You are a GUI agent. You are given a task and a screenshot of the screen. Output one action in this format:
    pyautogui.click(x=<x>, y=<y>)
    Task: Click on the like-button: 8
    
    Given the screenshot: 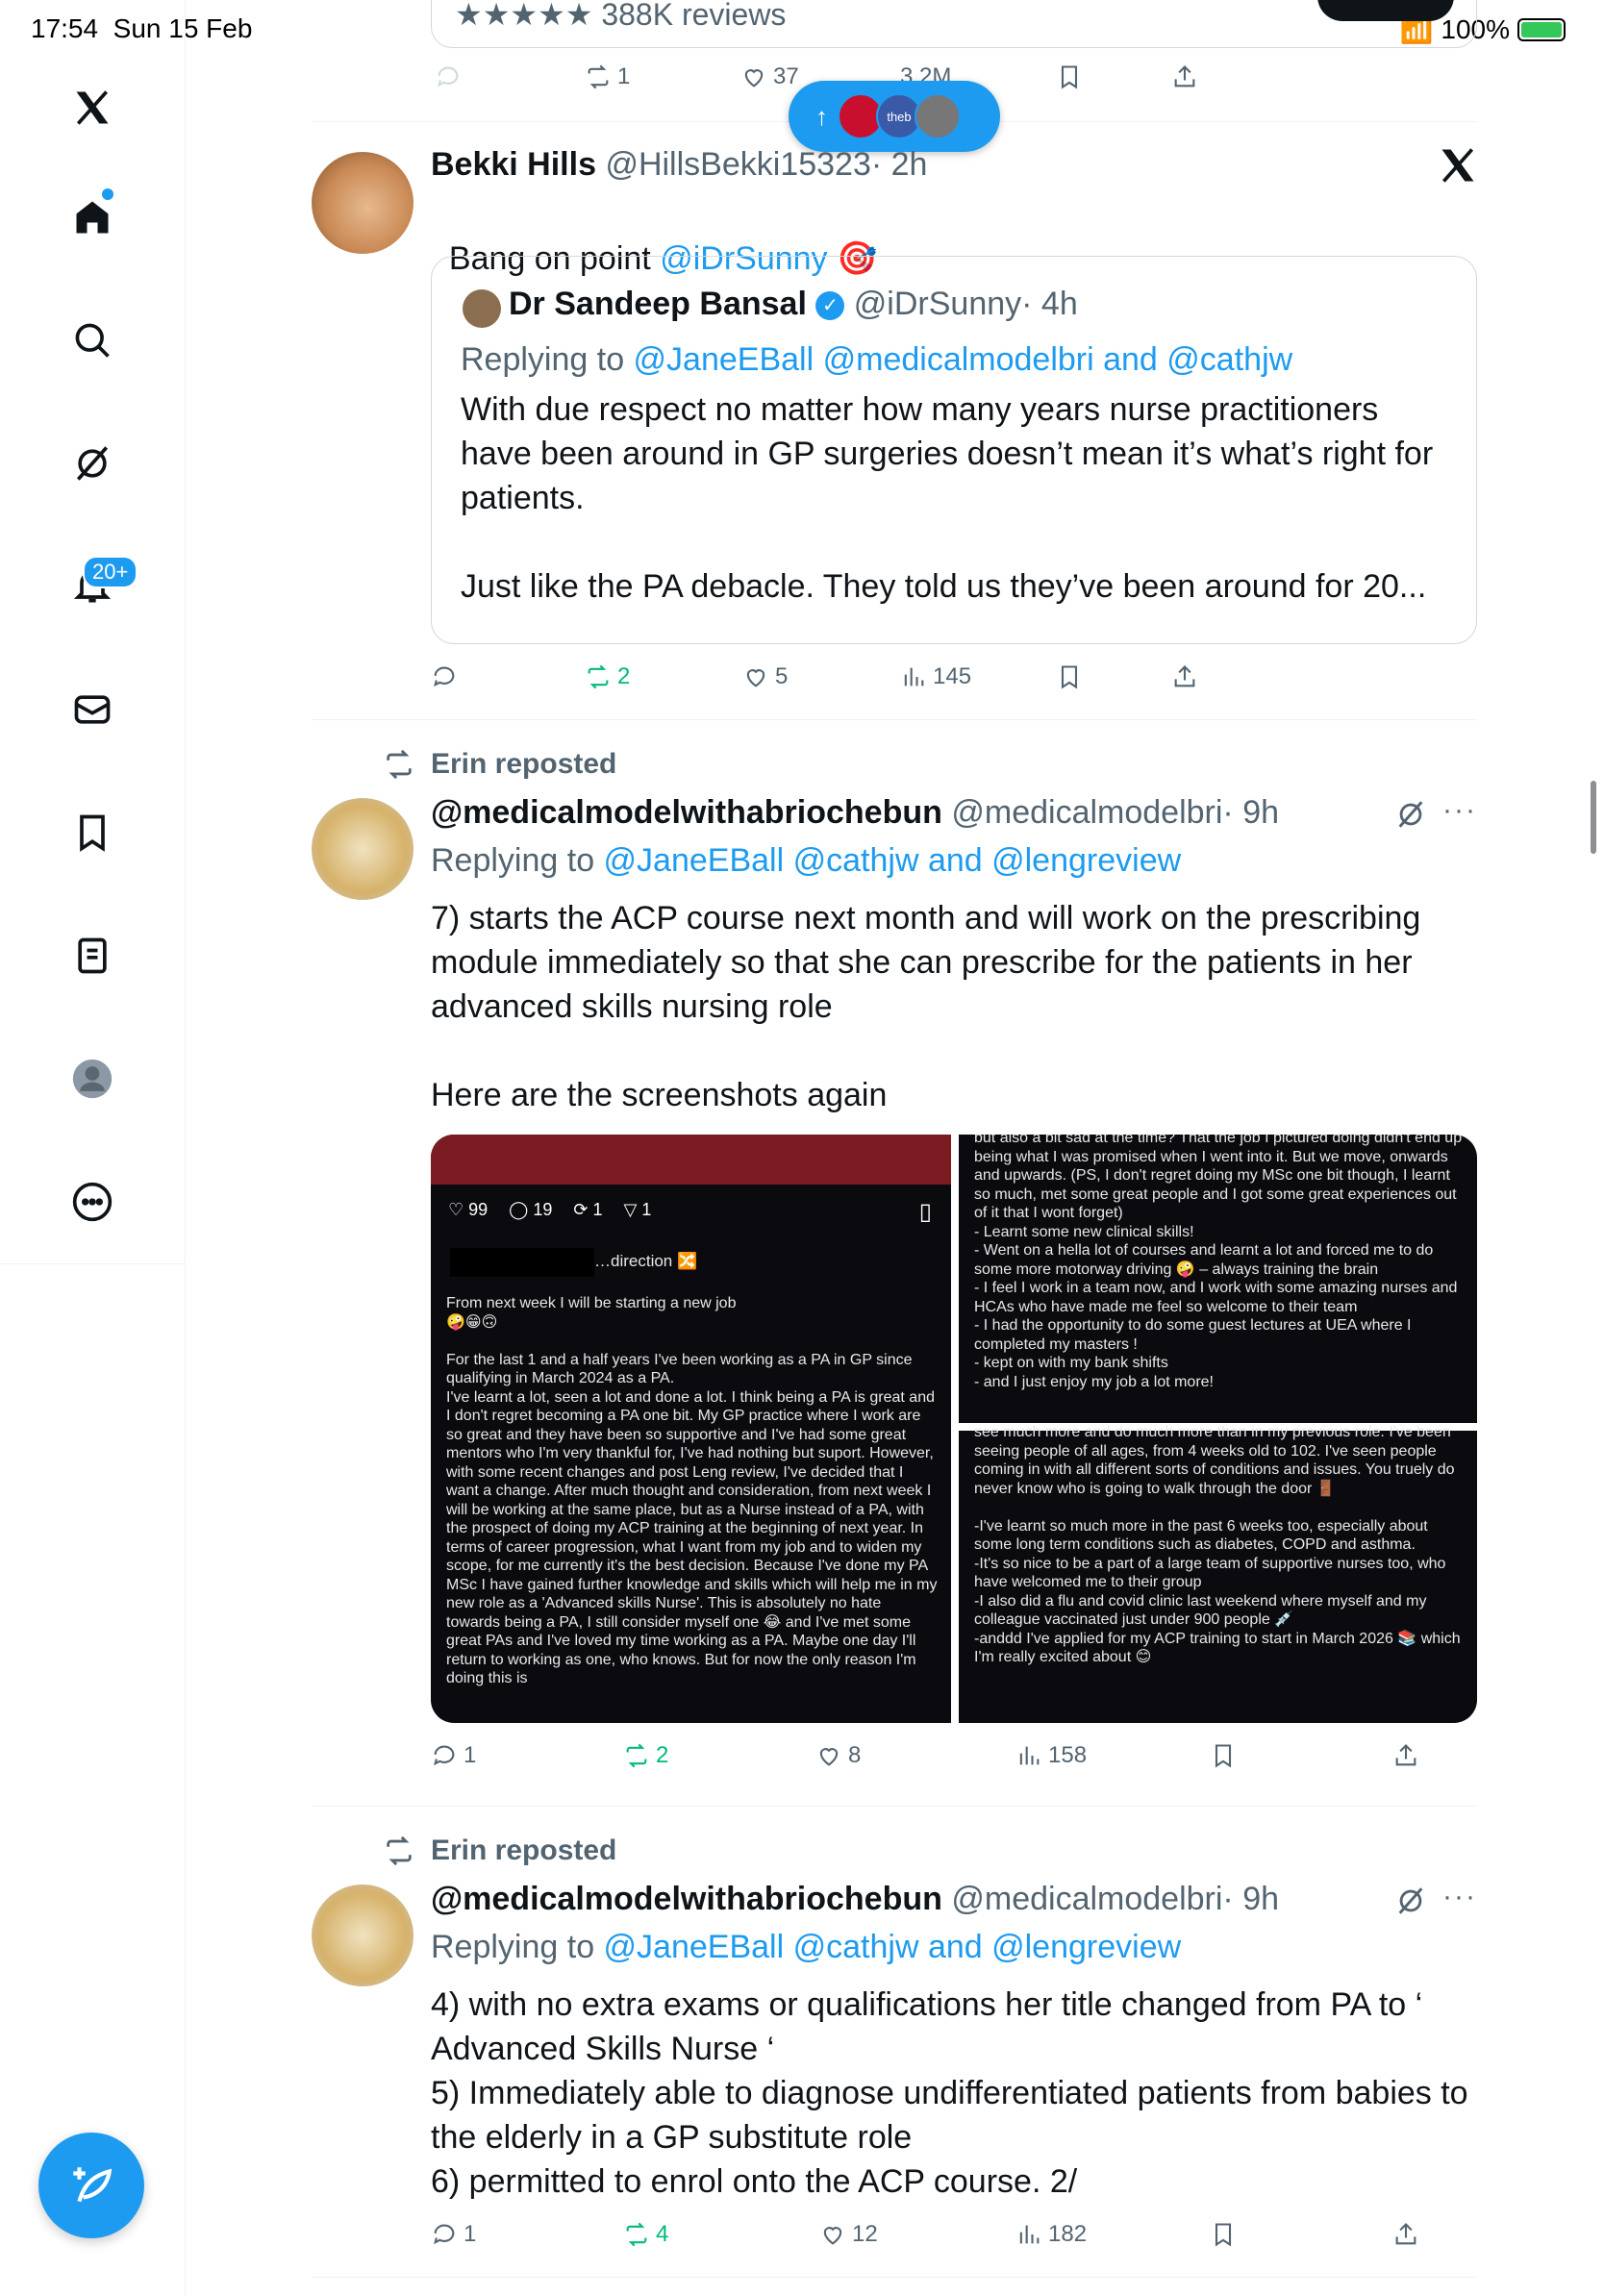 What is the action you would take?
    pyautogui.click(x=838, y=1755)
    